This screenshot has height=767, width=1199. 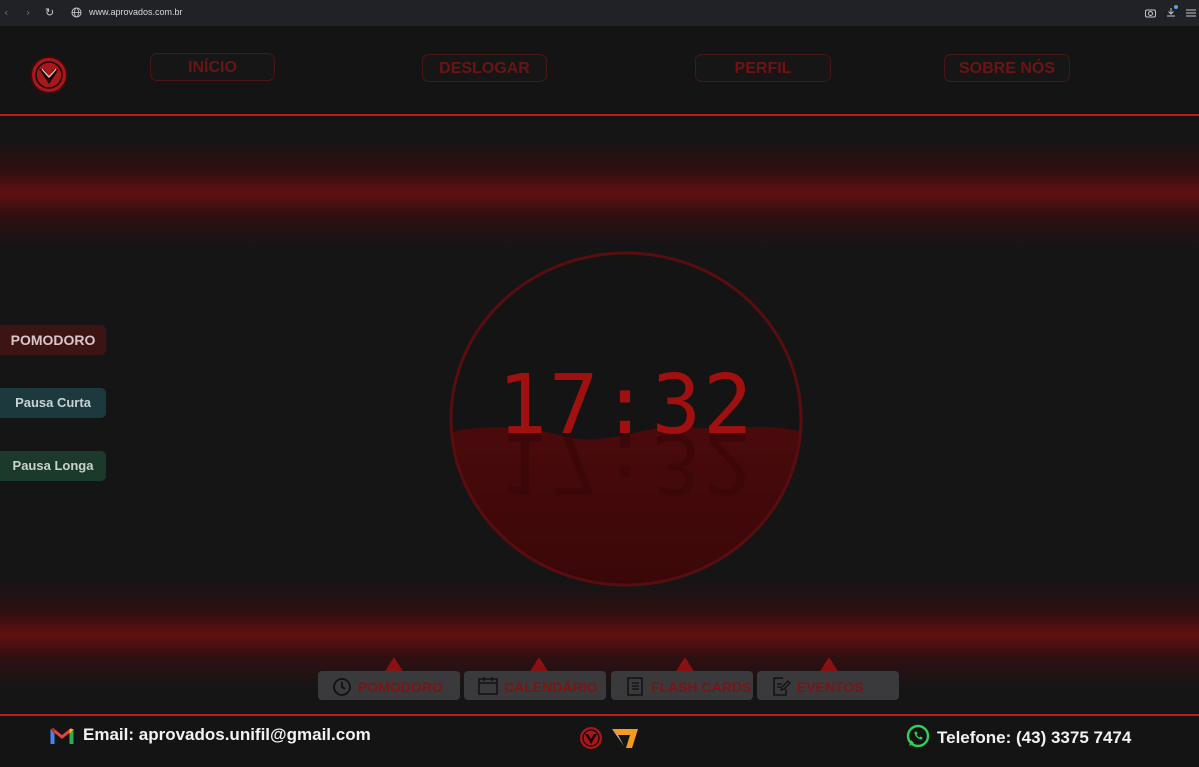 What do you see at coordinates (1172, 11) in the screenshot?
I see `download-icon` at bounding box center [1172, 11].